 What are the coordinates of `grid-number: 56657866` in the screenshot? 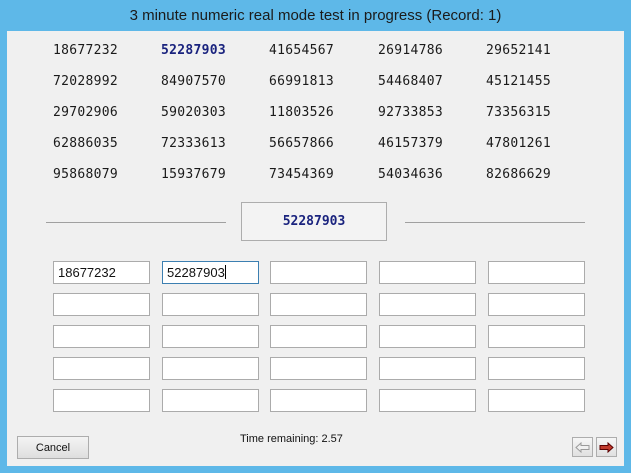 It's located at (302, 143).